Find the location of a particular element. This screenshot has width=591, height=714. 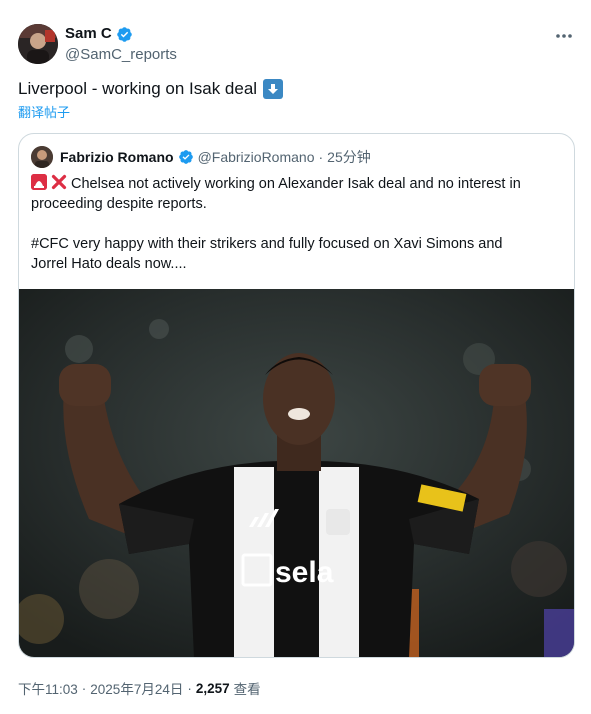

quoted-handle: @FabrizioRomano is located at coordinates (256, 157).